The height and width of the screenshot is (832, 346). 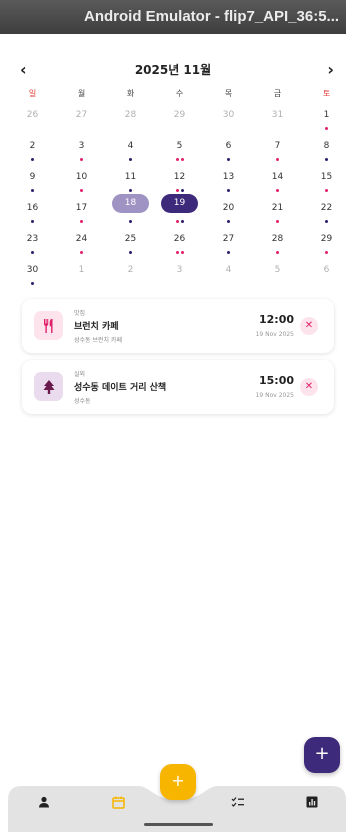 I want to click on calendar-day: 14, so click(x=277, y=181).